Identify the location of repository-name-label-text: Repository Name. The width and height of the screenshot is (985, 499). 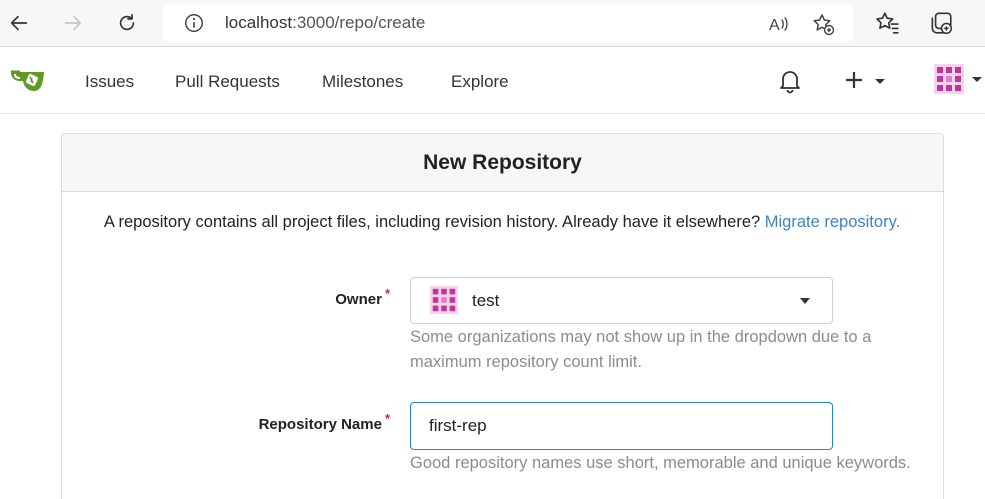
(320, 424).